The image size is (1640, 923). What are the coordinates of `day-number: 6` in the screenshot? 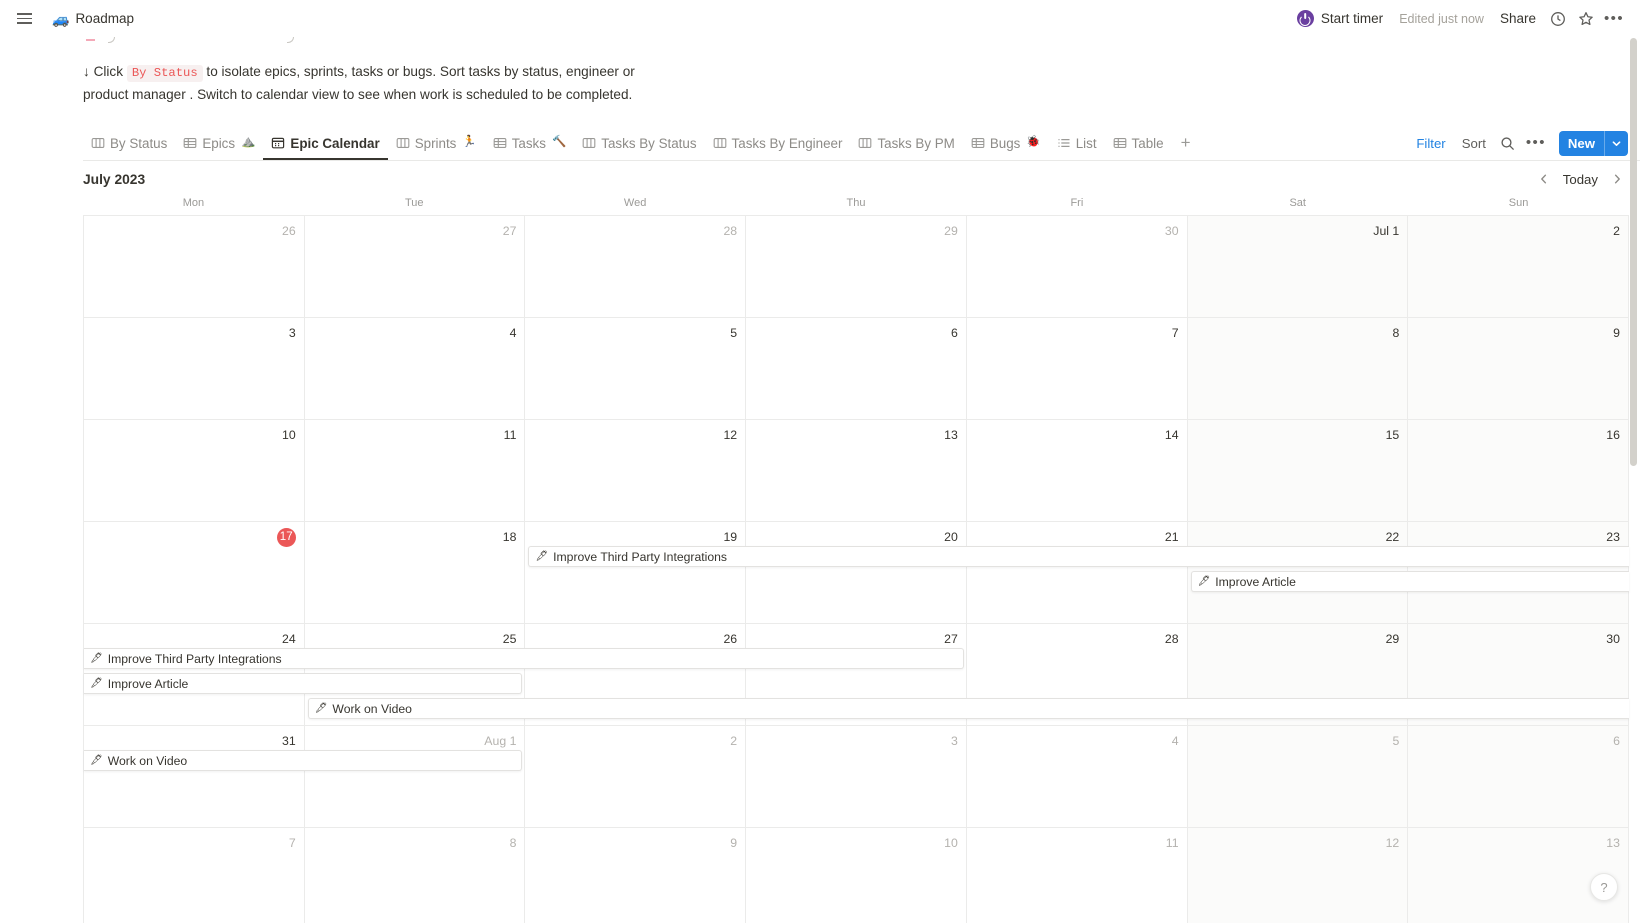 It's located at (1616, 741).